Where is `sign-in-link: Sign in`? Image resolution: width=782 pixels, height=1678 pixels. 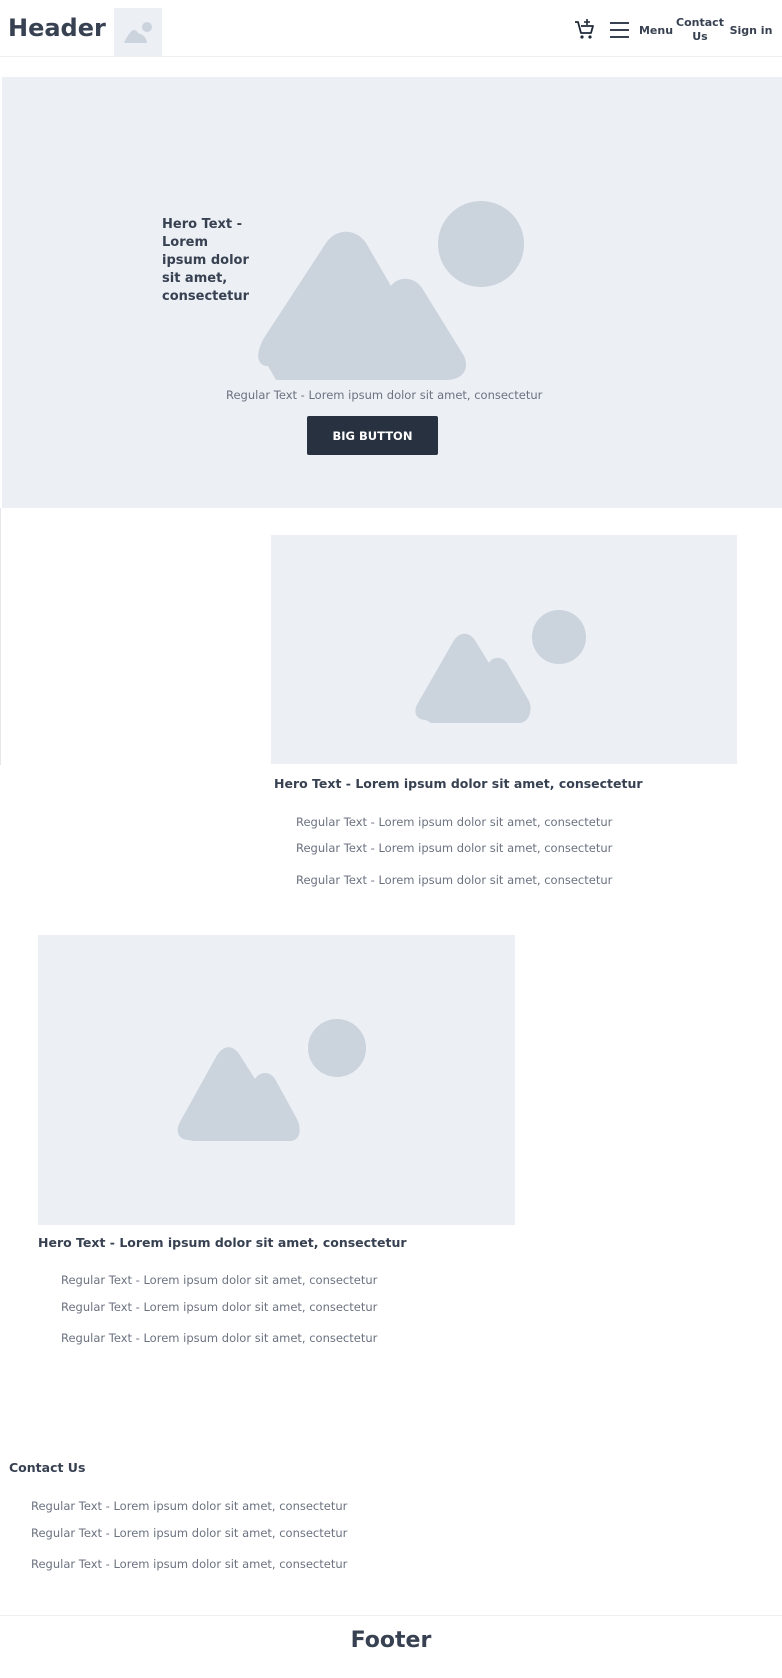 sign-in-link: Sign in is located at coordinates (751, 31).